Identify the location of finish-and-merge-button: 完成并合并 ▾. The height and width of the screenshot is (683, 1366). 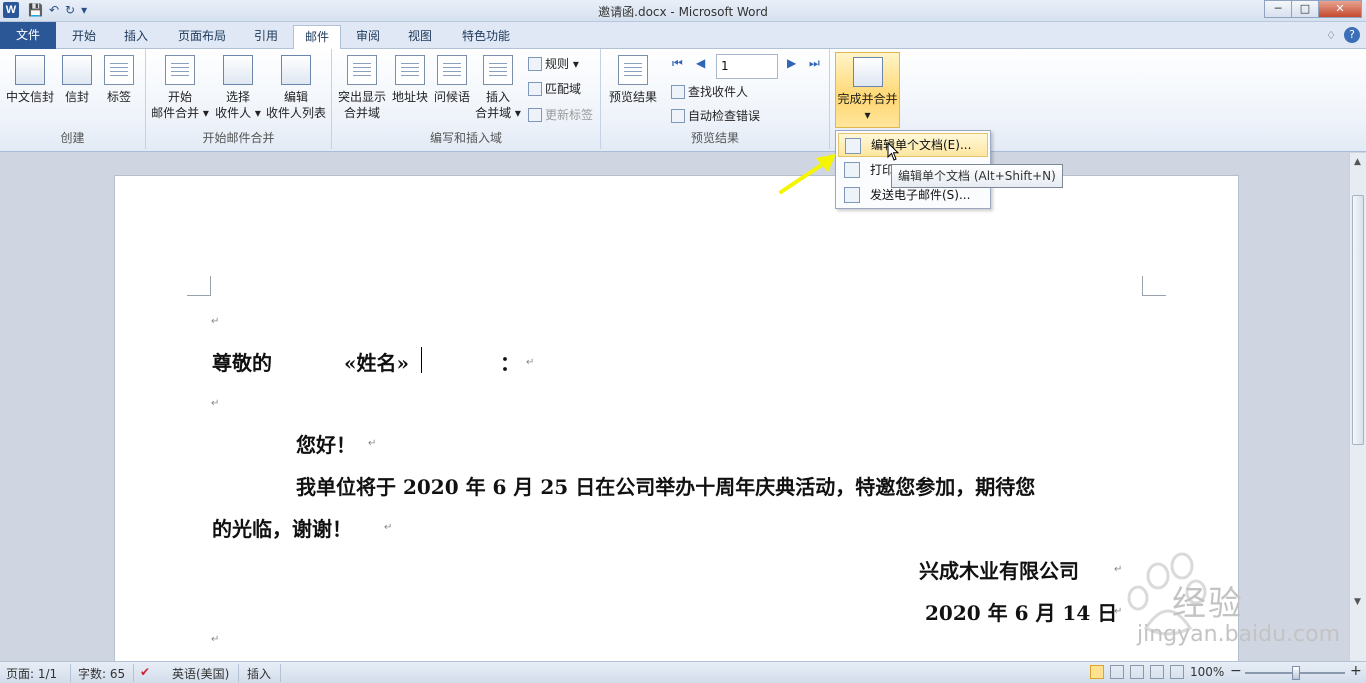
(867, 90).